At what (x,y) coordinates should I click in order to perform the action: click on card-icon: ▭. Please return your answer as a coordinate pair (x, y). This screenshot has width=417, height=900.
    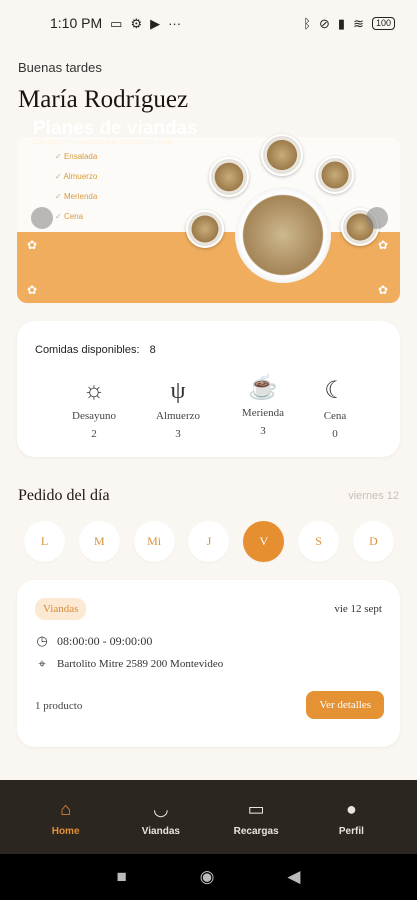
    Looking at the image, I should click on (256, 808).